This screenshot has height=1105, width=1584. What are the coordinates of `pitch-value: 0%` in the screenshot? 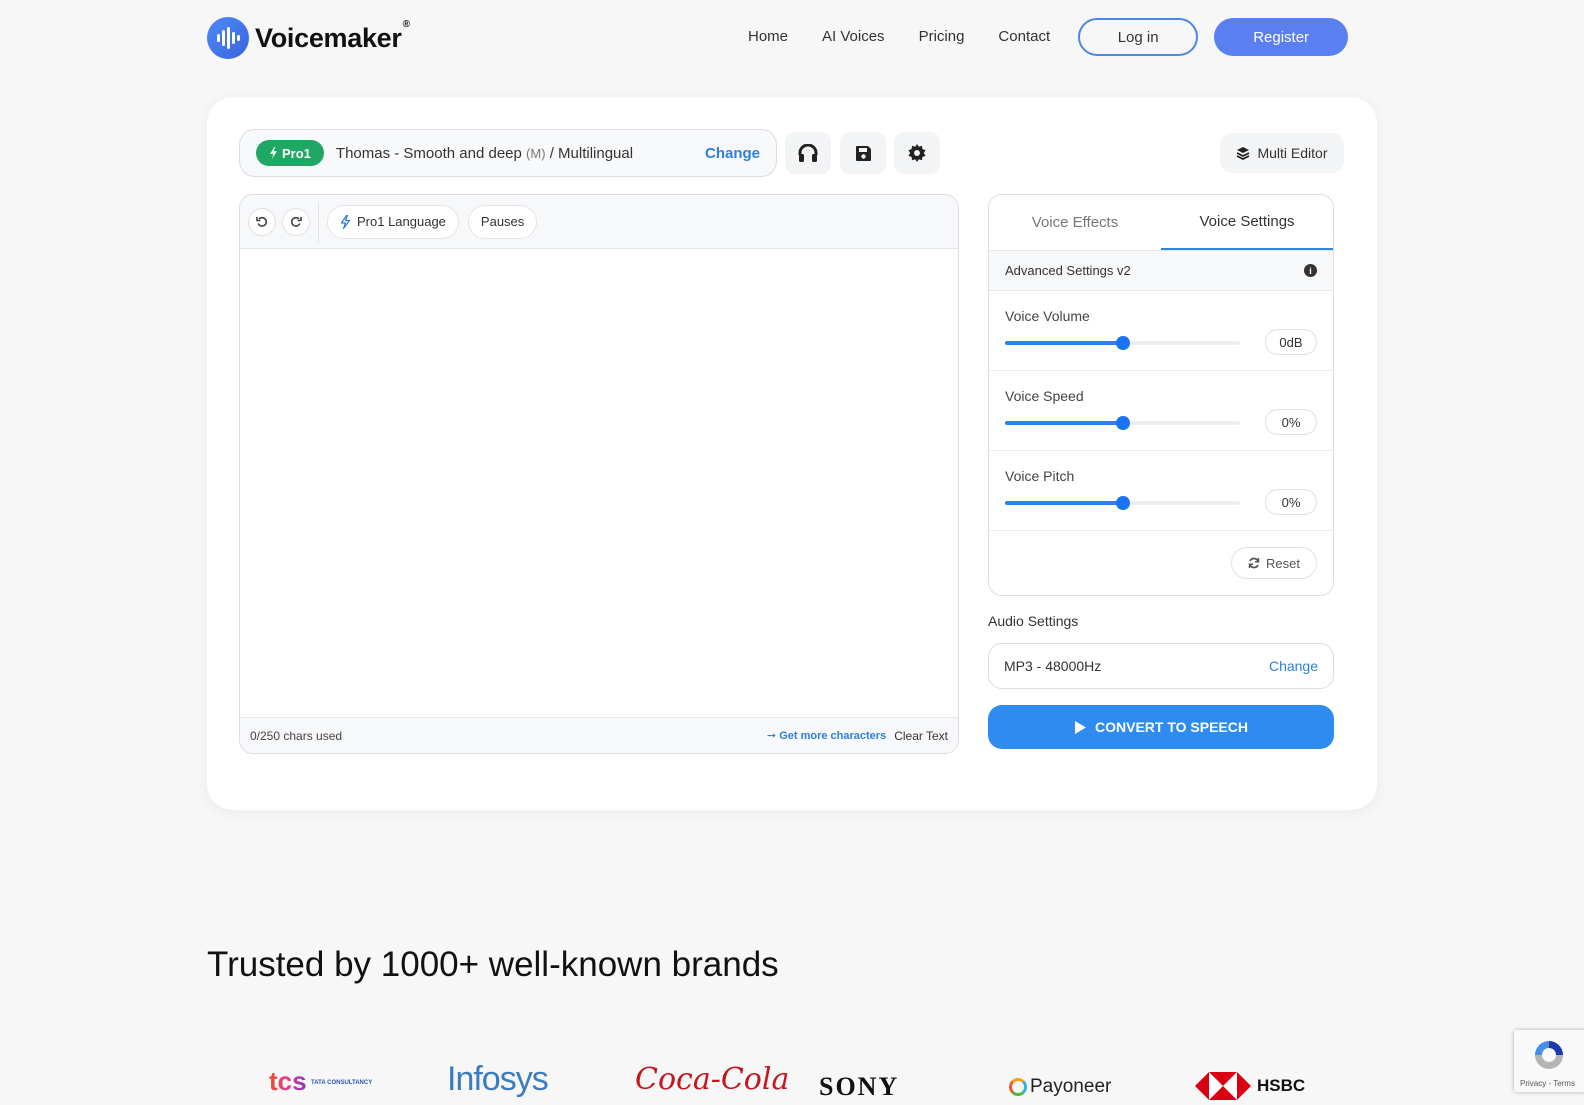 It's located at (1291, 502).